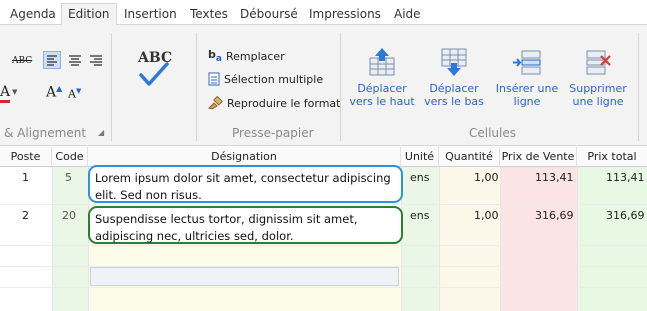 This screenshot has width=647, height=311. What do you see at coordinates (255, 56) in the screenshot?
I see `replace-label: Remplacer` at bounding box center [255, 56].